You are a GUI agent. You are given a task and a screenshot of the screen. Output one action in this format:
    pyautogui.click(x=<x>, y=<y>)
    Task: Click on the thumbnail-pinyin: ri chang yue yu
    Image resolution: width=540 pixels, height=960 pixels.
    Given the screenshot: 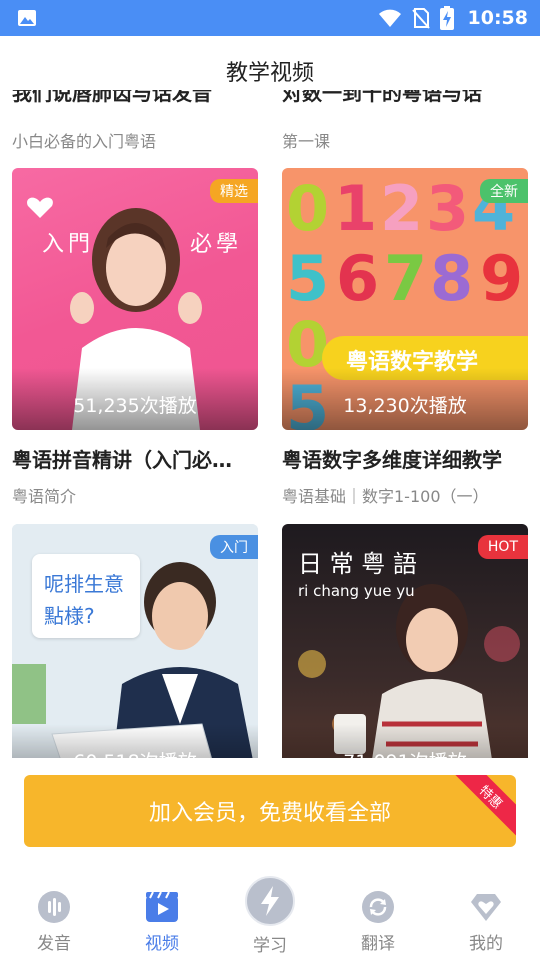 What is the action you would take?
    pyautogui.click(x=356, y=591)
    